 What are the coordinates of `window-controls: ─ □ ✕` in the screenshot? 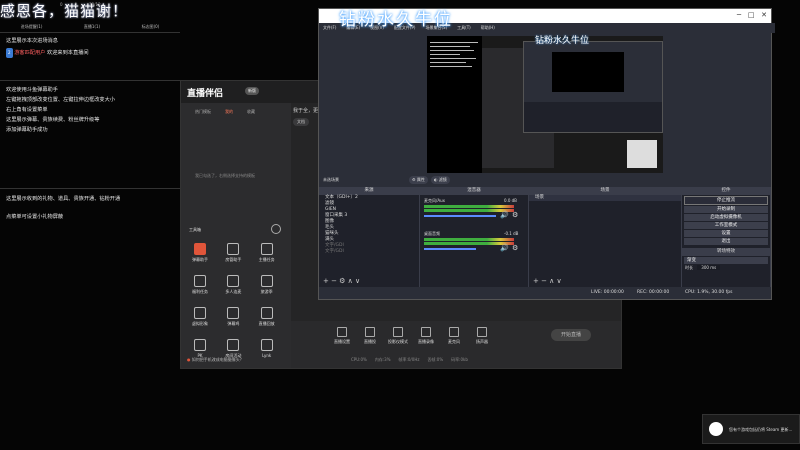 It's located at (752, 15).